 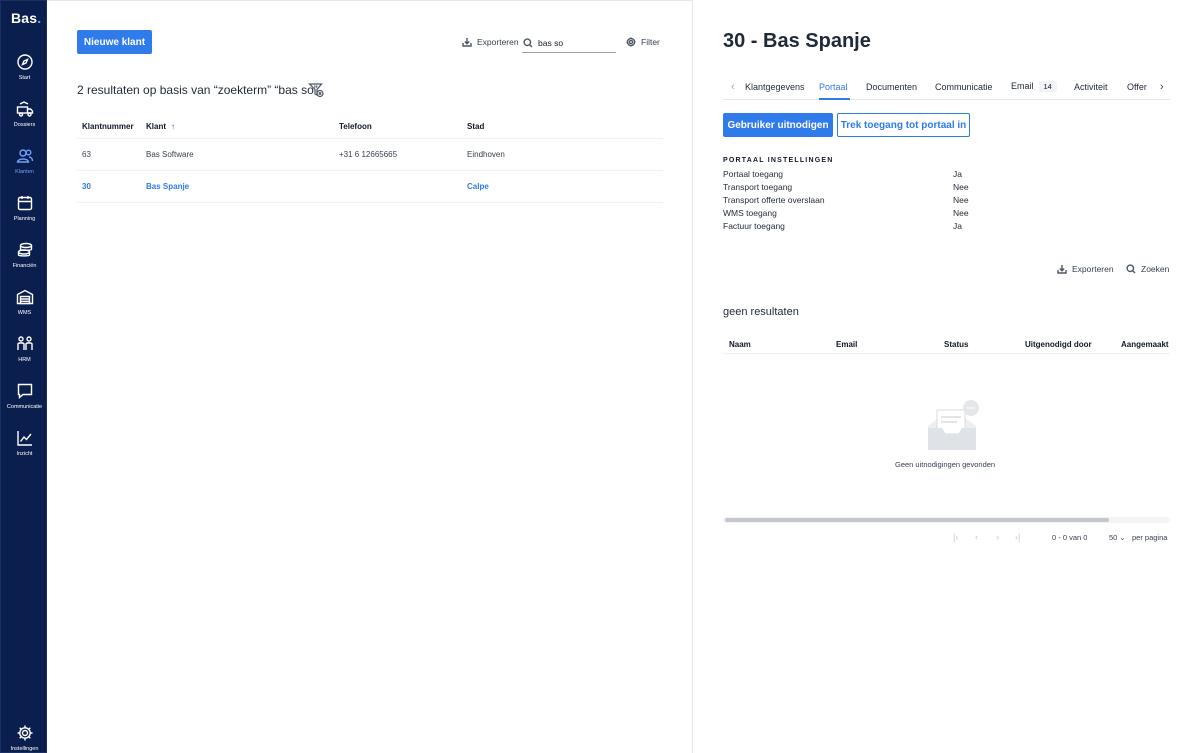 I want to click on chat-icon, so click(x=24, y=391).